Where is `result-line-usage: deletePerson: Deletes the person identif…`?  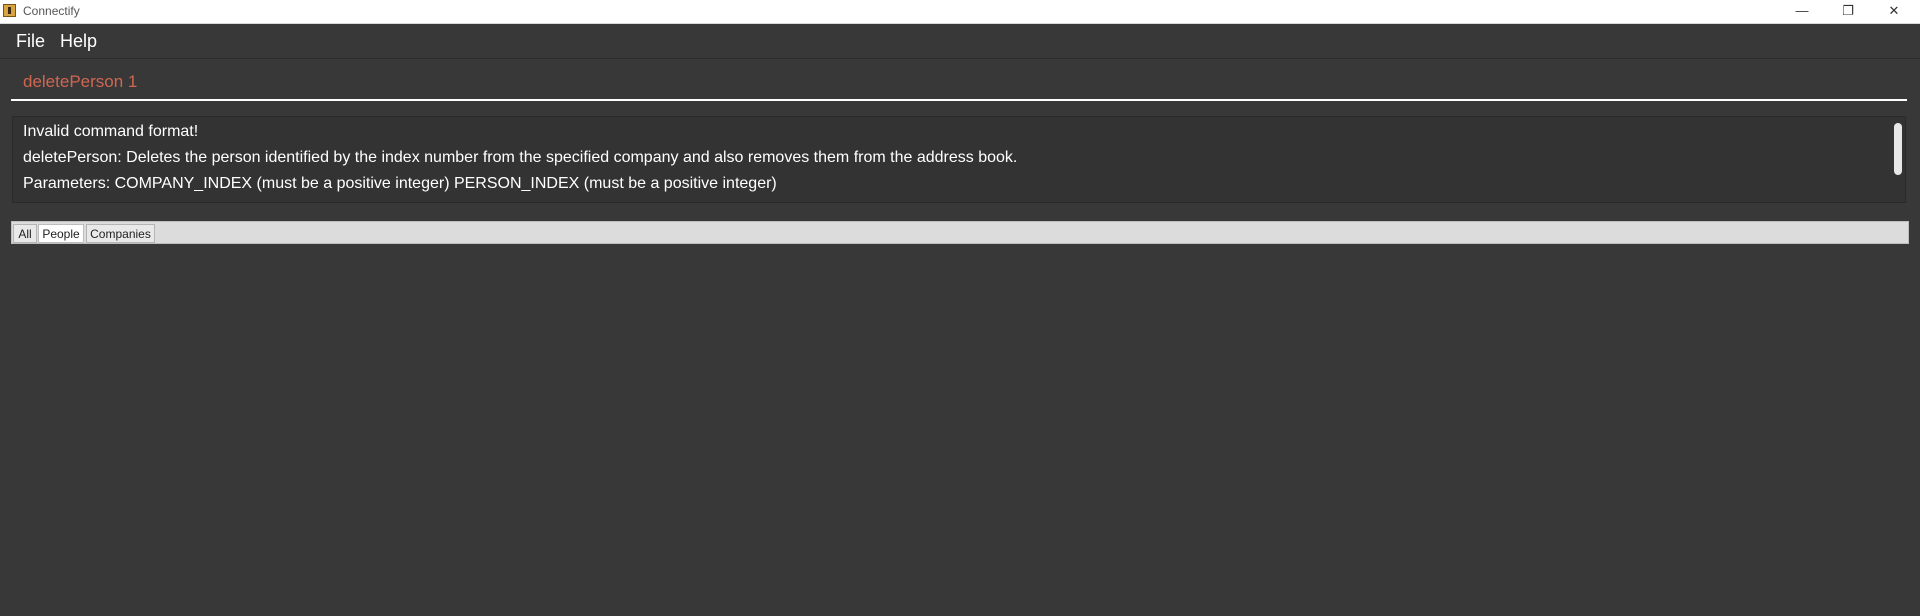
result-line-usage: deletePerson: Deletes the person identif… is located at coordinates (520, 157).